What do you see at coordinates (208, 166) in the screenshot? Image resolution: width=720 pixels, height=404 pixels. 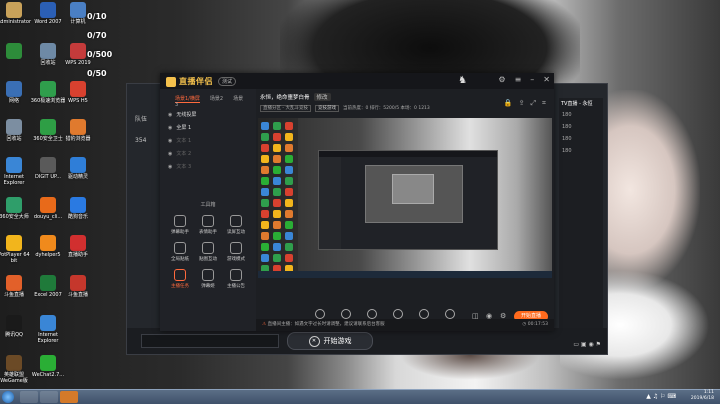 I see `scene-item: ◉ 文本 3` at bounding box center [208, 166].